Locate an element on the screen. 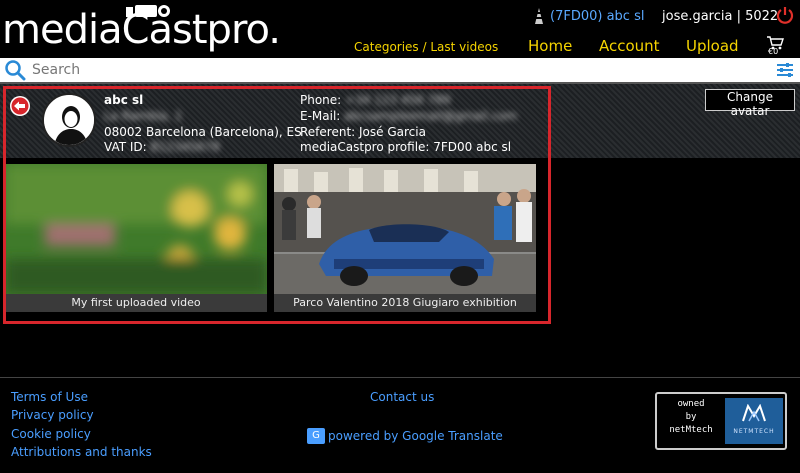 The image size is (800, 473). nav-account: Account is located at coordinates (629, 46).